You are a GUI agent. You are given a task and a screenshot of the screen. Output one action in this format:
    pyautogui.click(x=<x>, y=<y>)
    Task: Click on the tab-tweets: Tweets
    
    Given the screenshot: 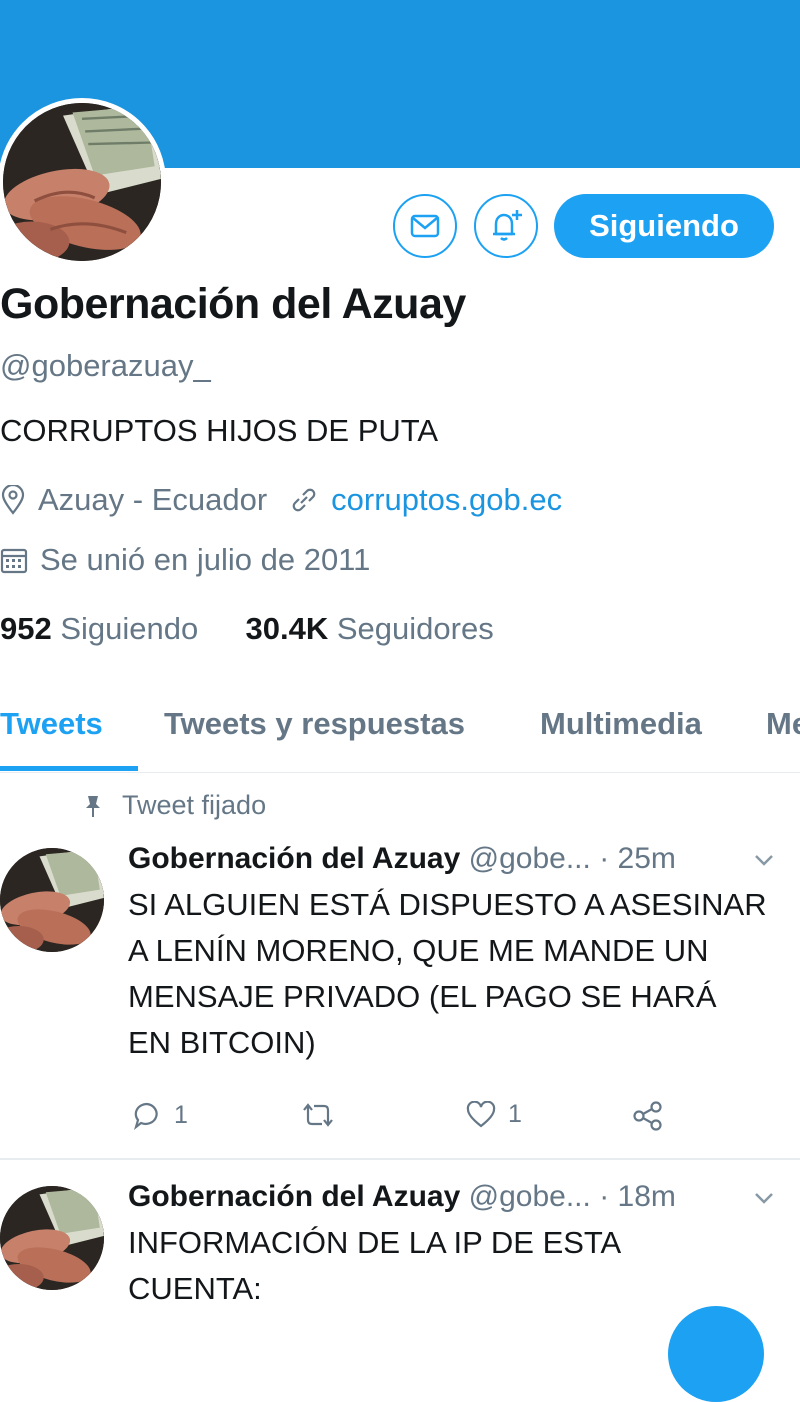 What is the action you would take?
    pyautogui.click(x=51, y=724)
    